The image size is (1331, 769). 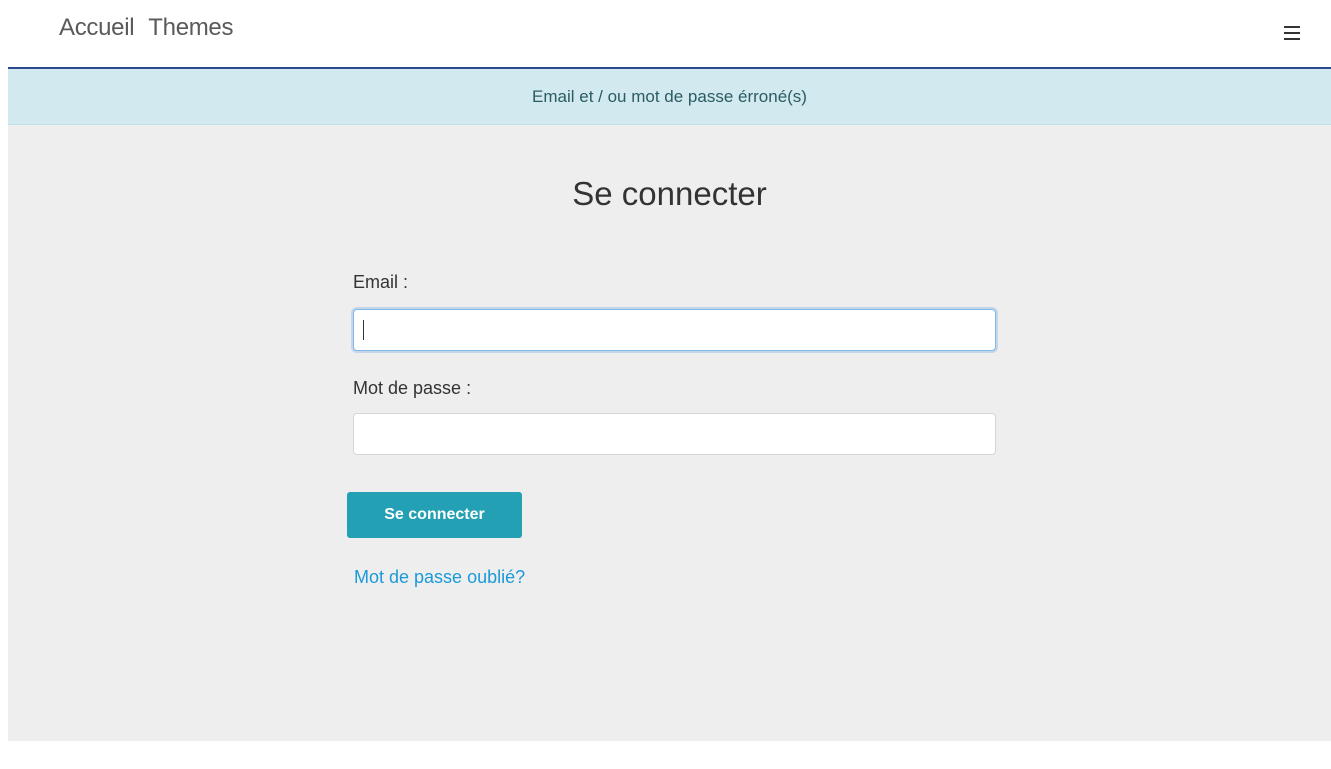 What do you see at coordinates (669, 96) in the screenshot?
I see `error-alert: Email et / ou mot de passe érroné(s)` at bounding box center [669, 96].